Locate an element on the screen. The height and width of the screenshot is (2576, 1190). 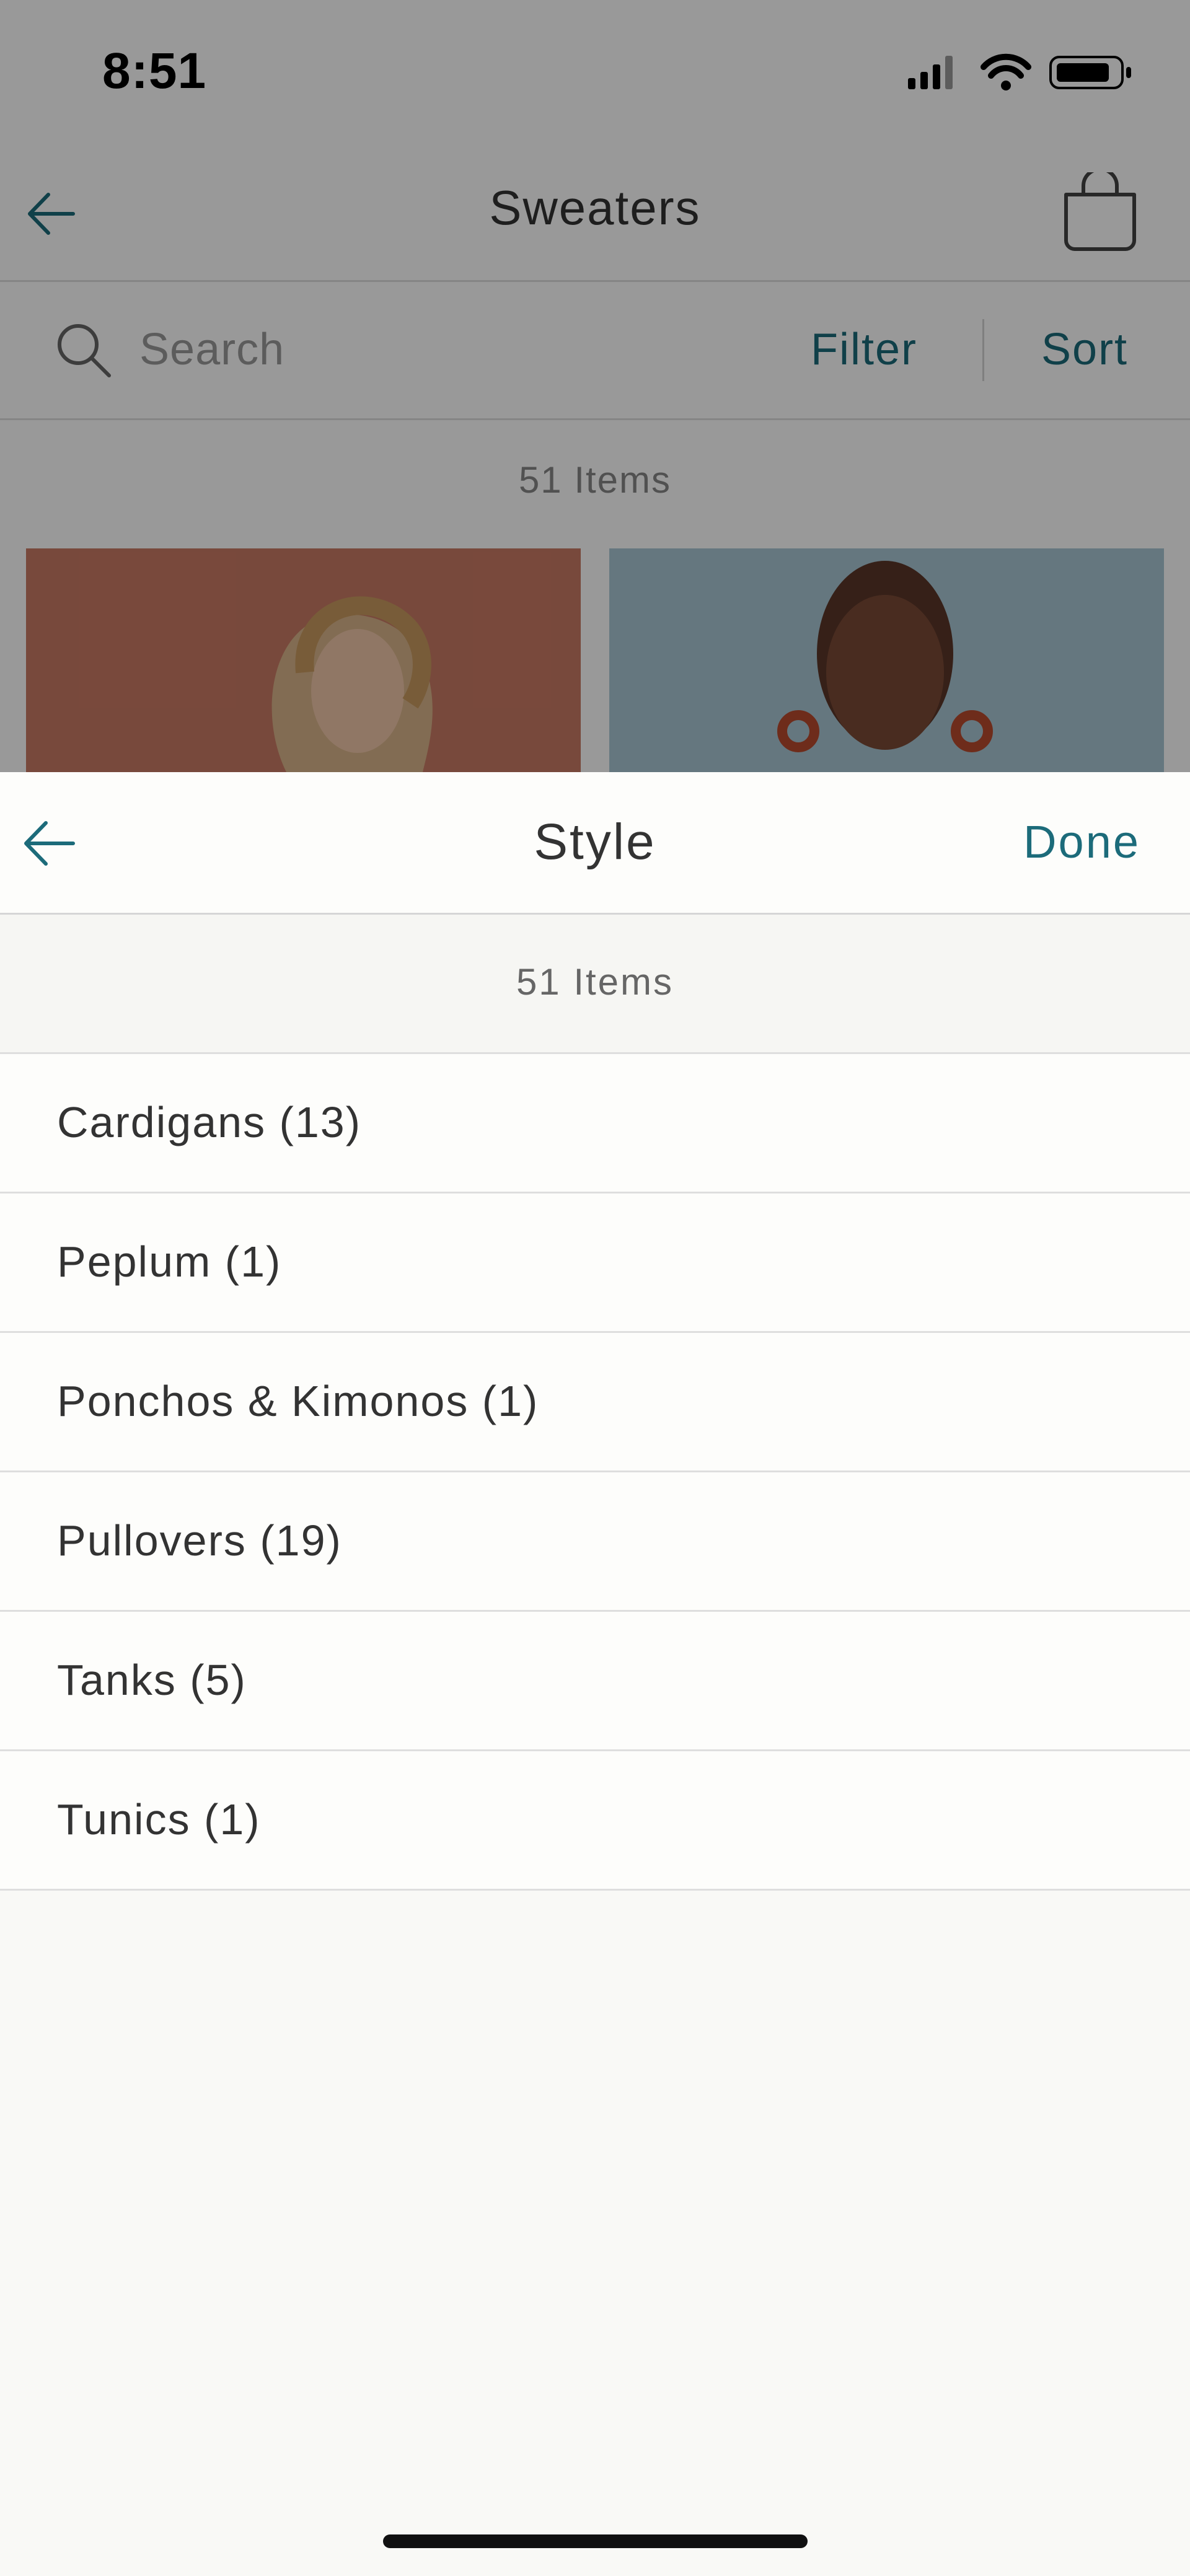
sheet-item-count: 51 Items is located at coordinates (595, 982).